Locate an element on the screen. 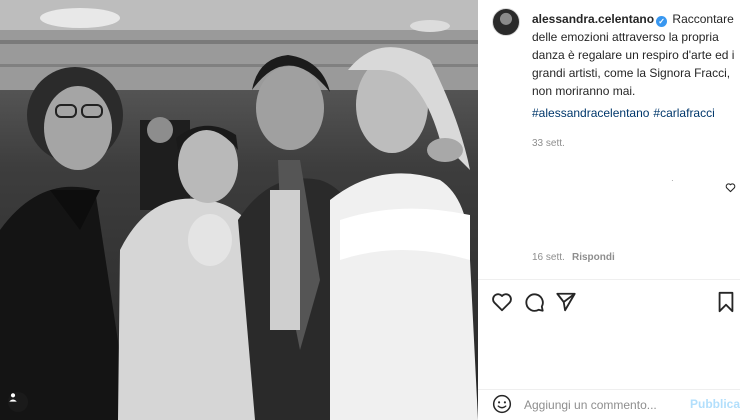 This screenshot has width=740, height=420. emoji-button is located at coordinates (502, 406).